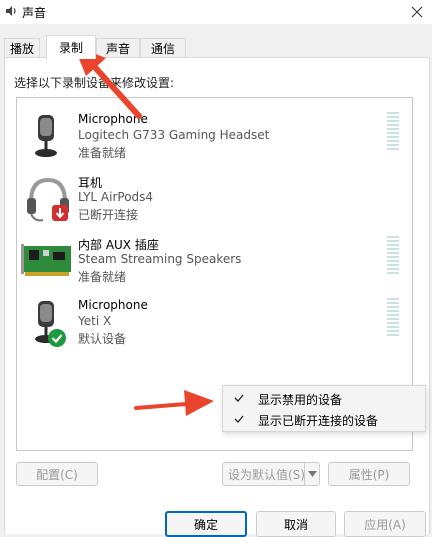 The image size is (432, 537). I want to click on device-status: 已断开连接, so click(108, 215).